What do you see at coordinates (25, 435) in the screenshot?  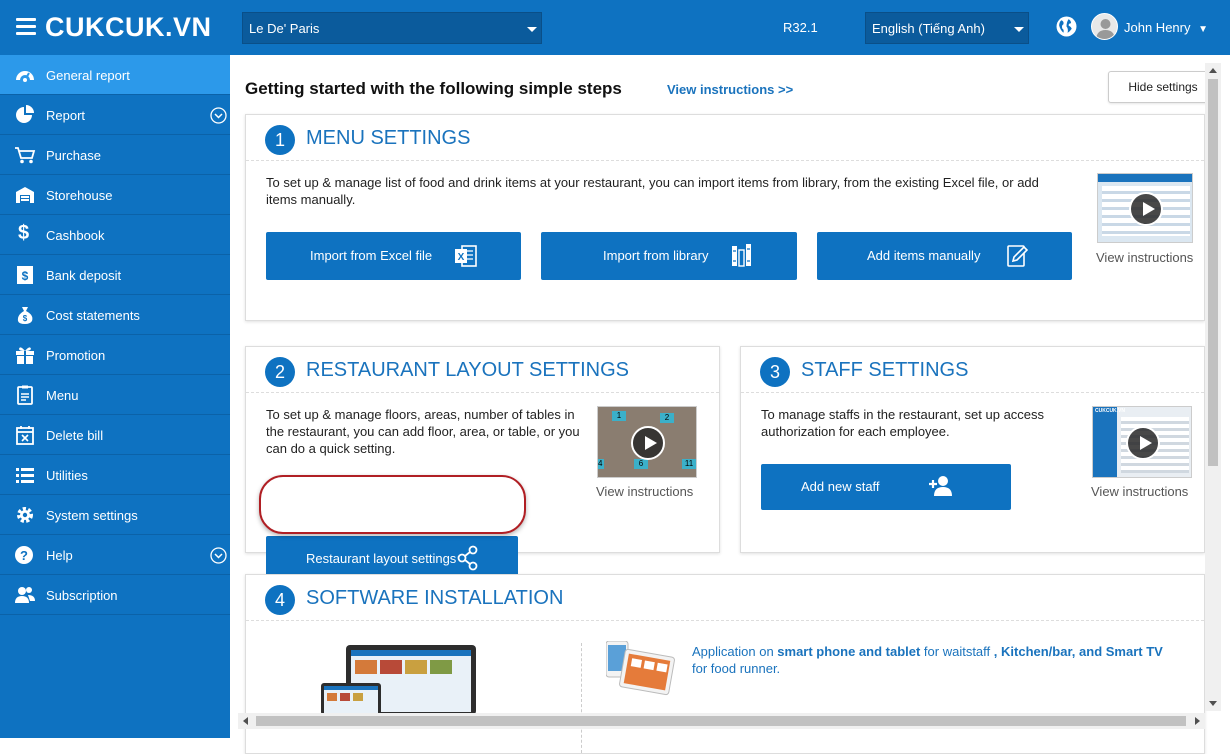 I see `calendar-x-icon` at bounding box center [25, 435].